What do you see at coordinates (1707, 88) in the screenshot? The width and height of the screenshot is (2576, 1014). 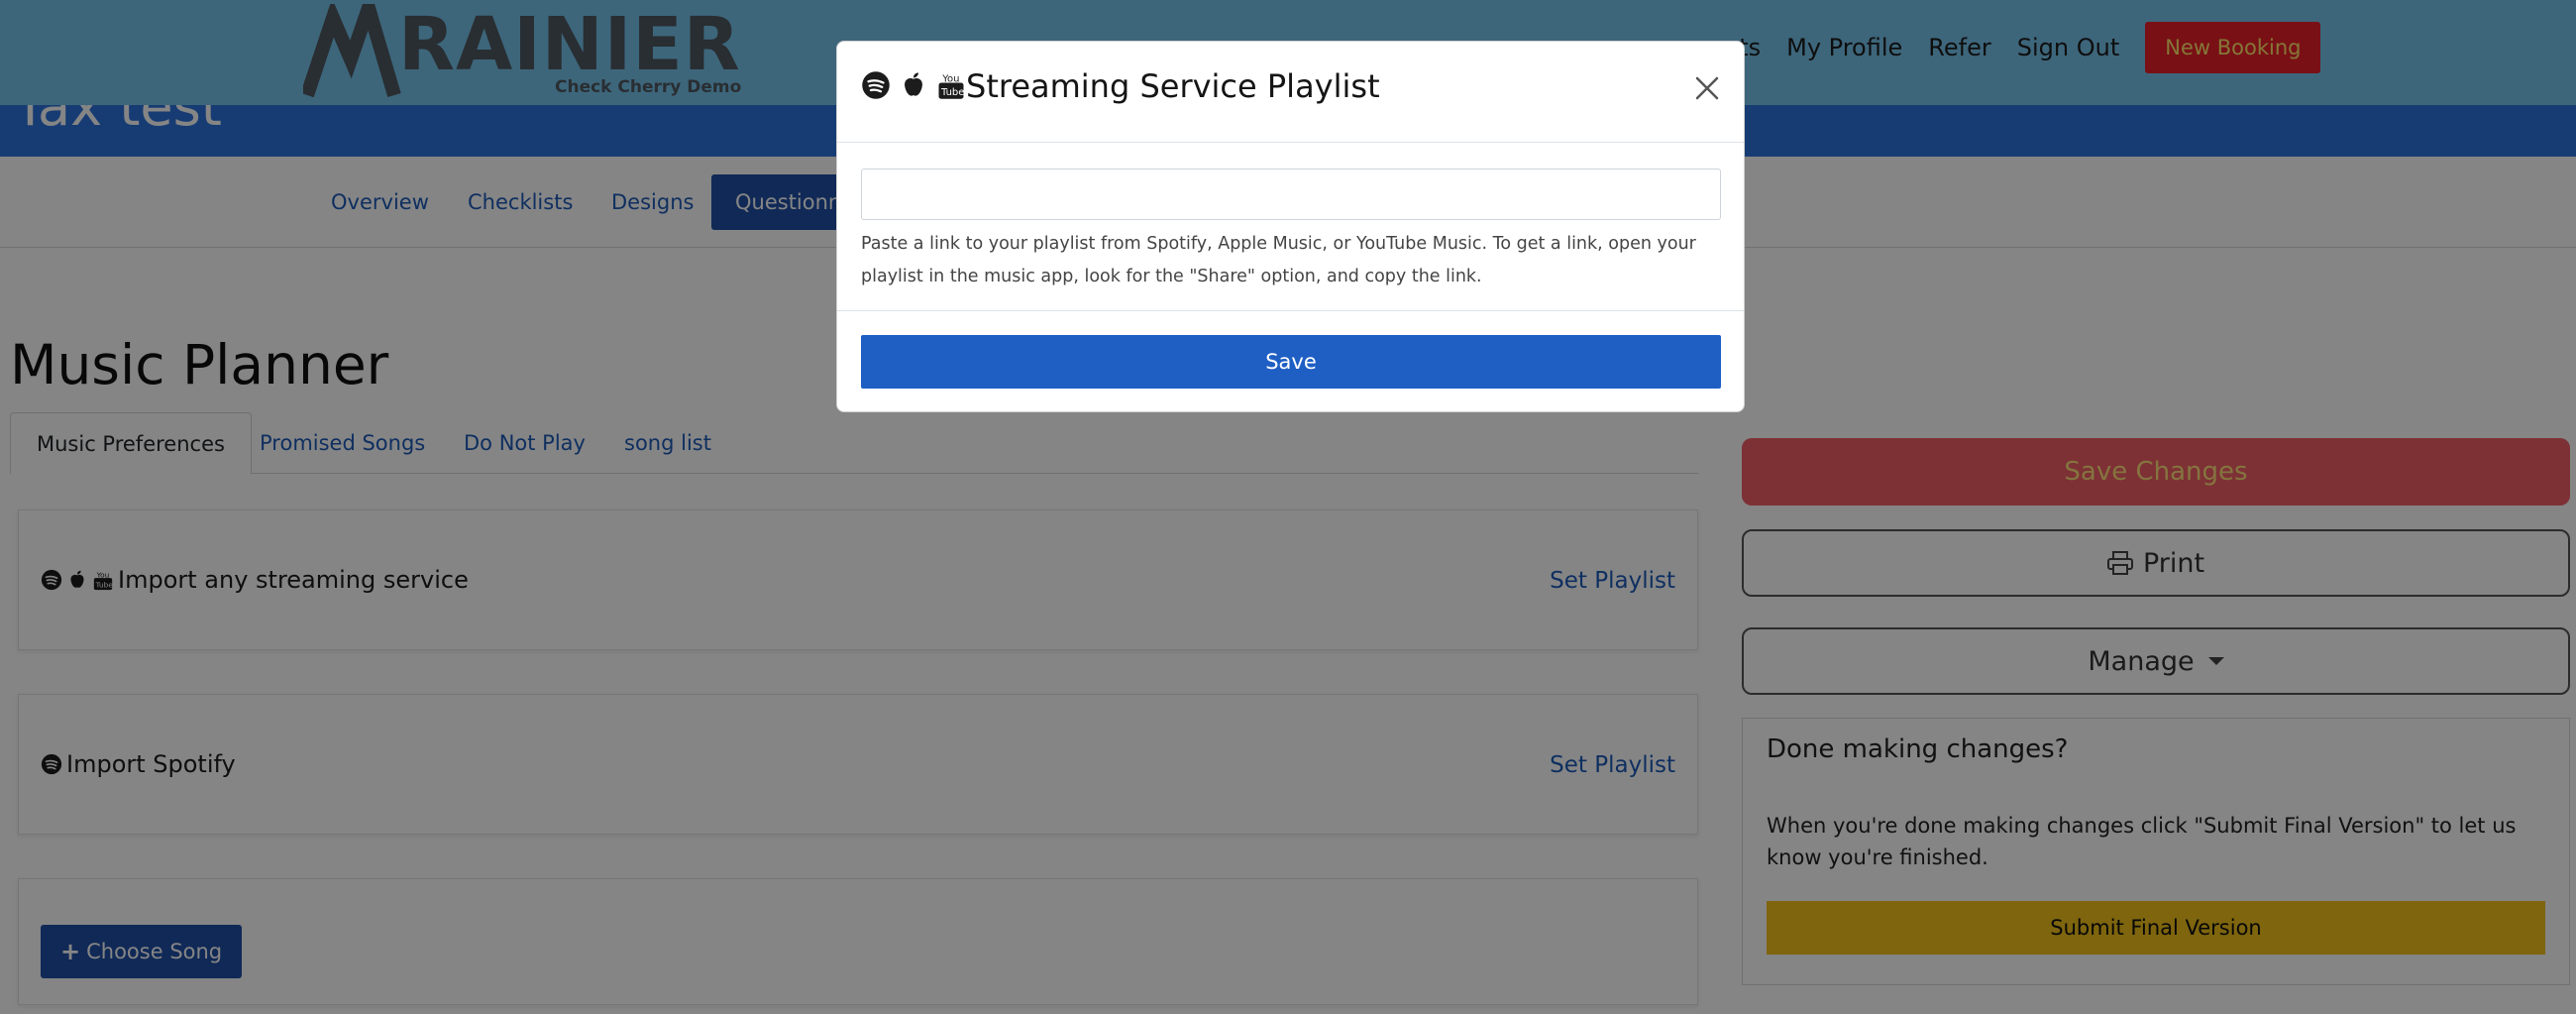 I see `close-icon` at bounding box center [1707, 88].